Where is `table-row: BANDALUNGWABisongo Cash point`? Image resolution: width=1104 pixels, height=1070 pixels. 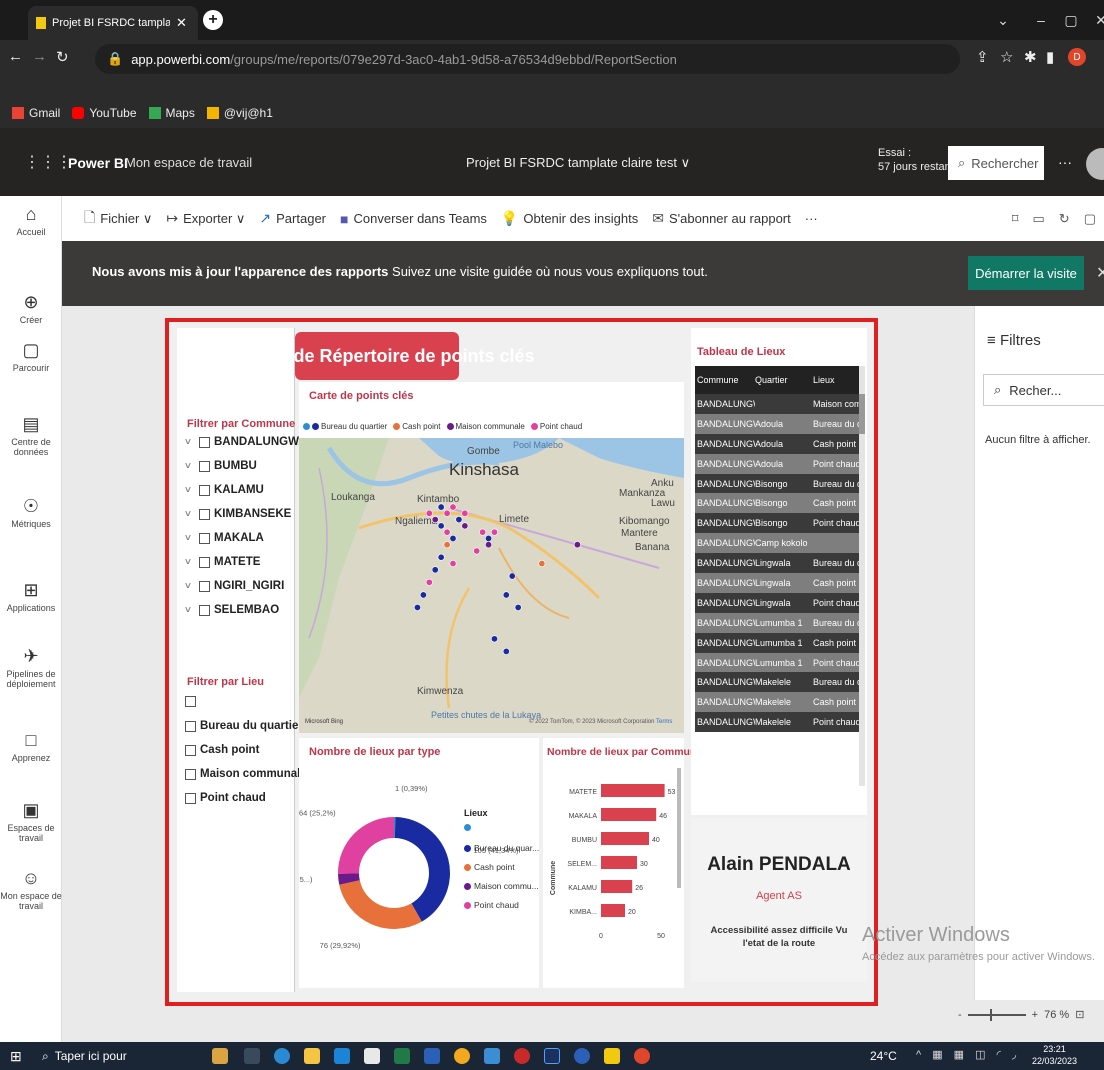
table-row: BANDALUNGWABisongo Cash point is located at coordinates (777, 503).